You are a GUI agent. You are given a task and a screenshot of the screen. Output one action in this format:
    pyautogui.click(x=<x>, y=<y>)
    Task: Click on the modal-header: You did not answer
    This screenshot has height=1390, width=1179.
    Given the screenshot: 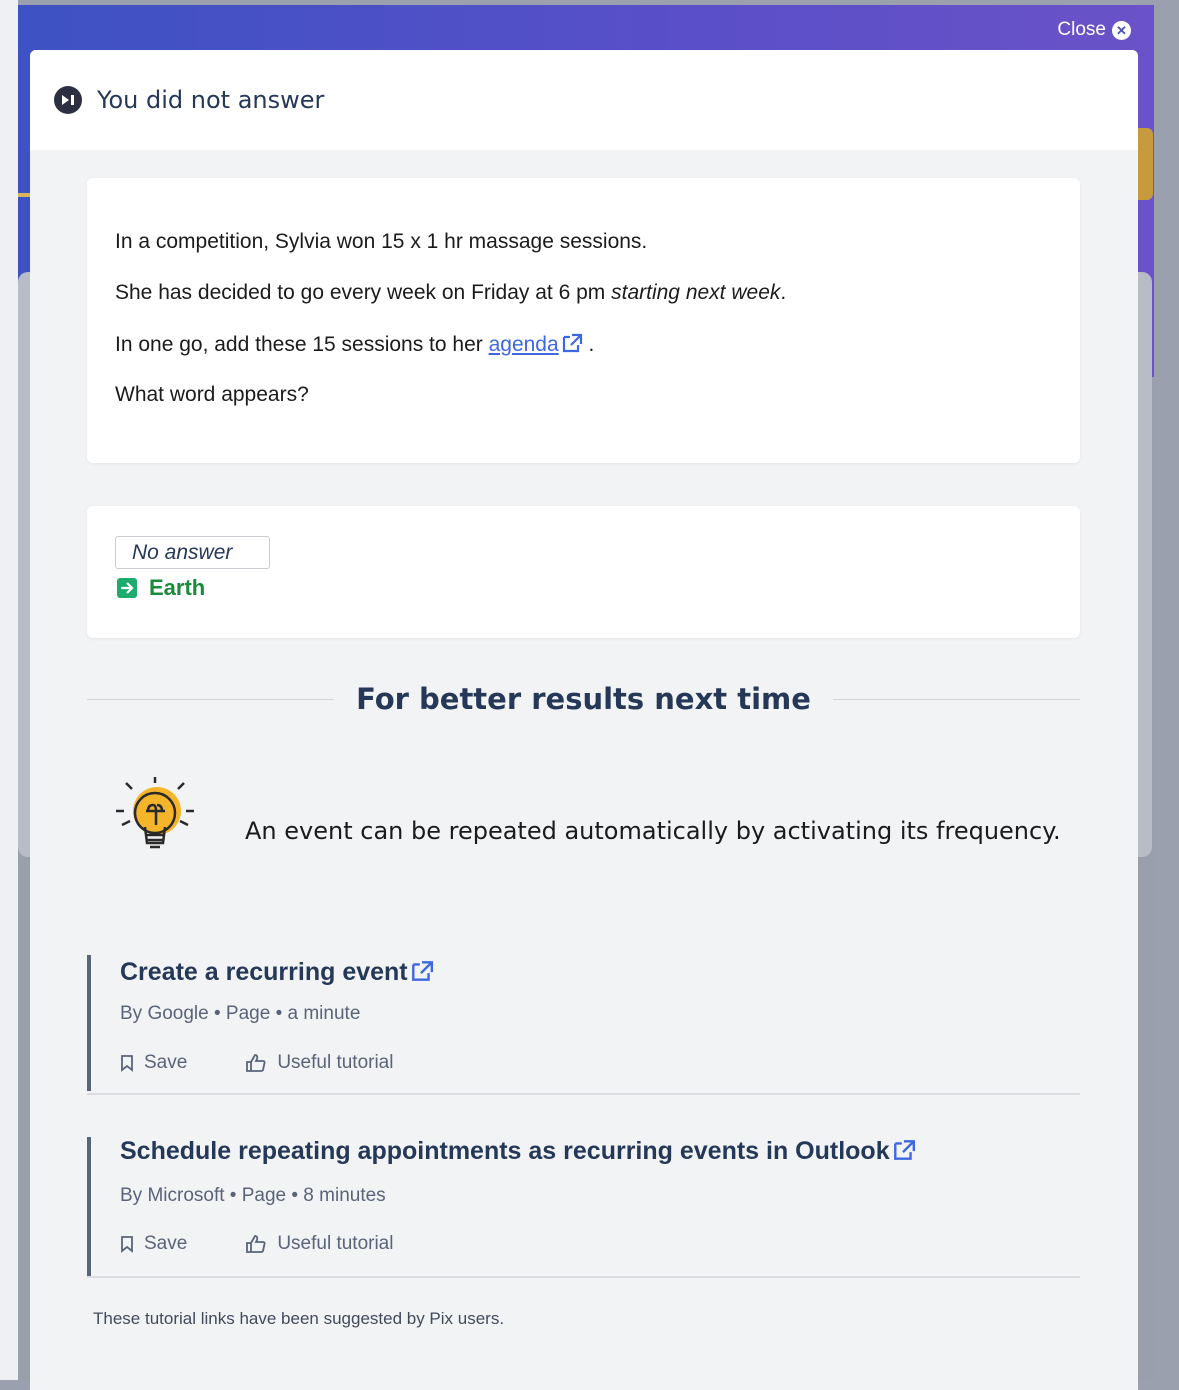 What is the action you would take?
    pyautogui.click(x=584, y=100)
    